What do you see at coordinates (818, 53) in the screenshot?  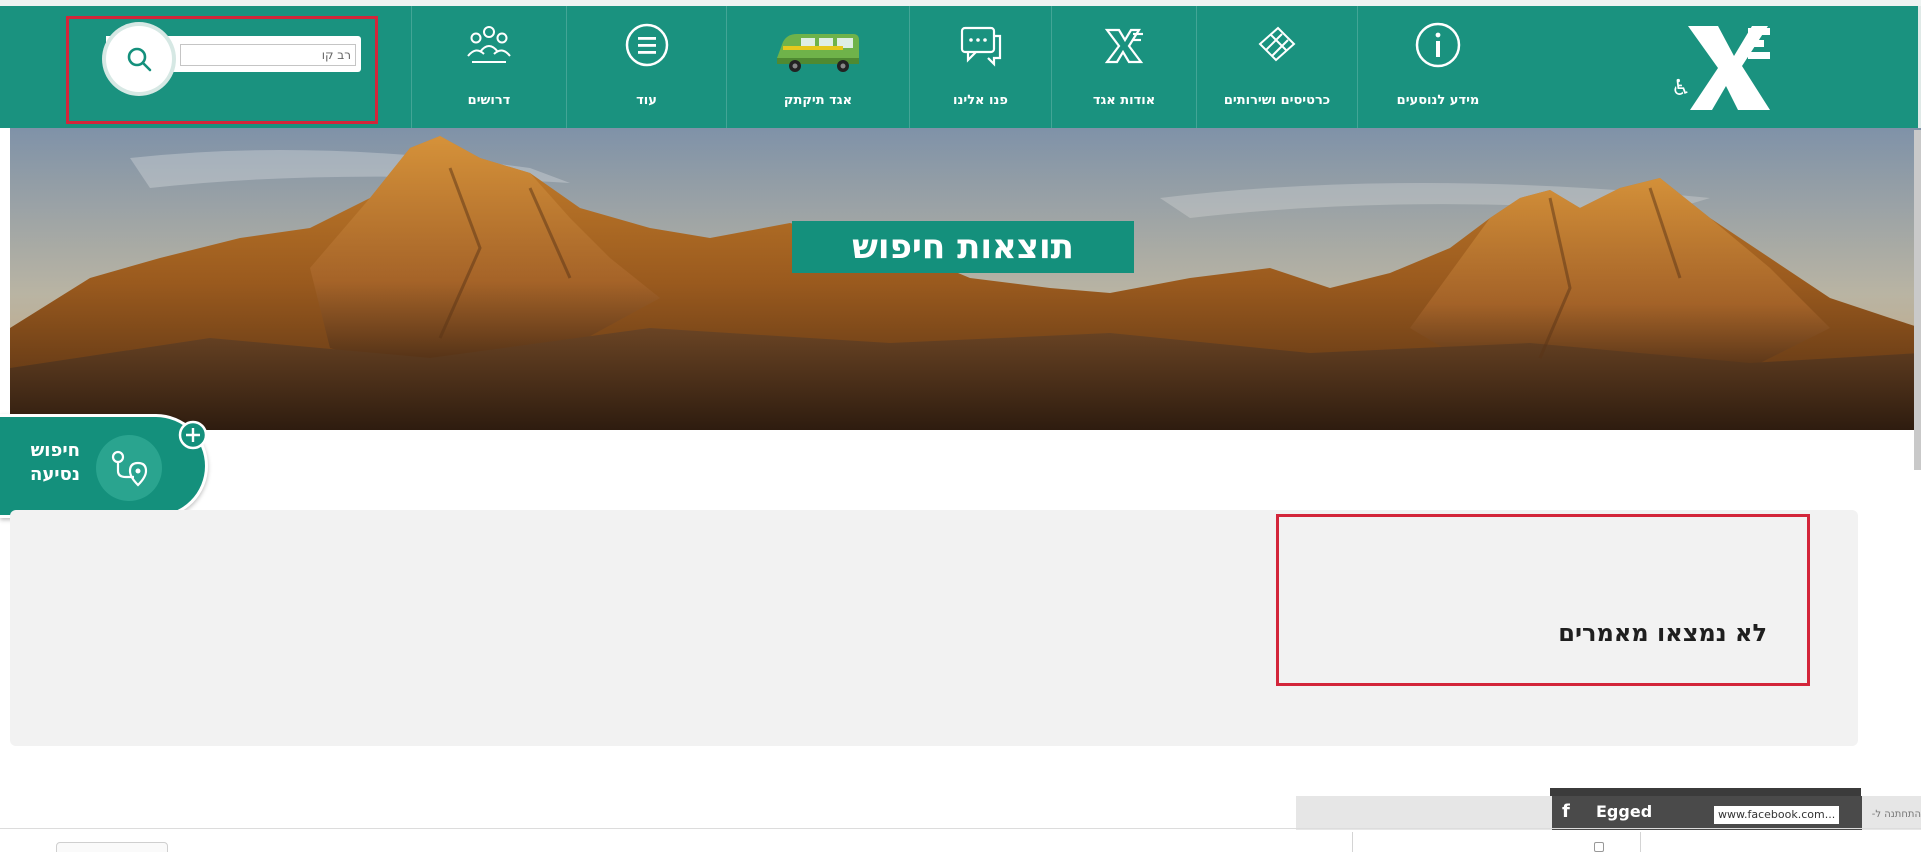 I see `minibus-icon` at bounding box center [818, 53].